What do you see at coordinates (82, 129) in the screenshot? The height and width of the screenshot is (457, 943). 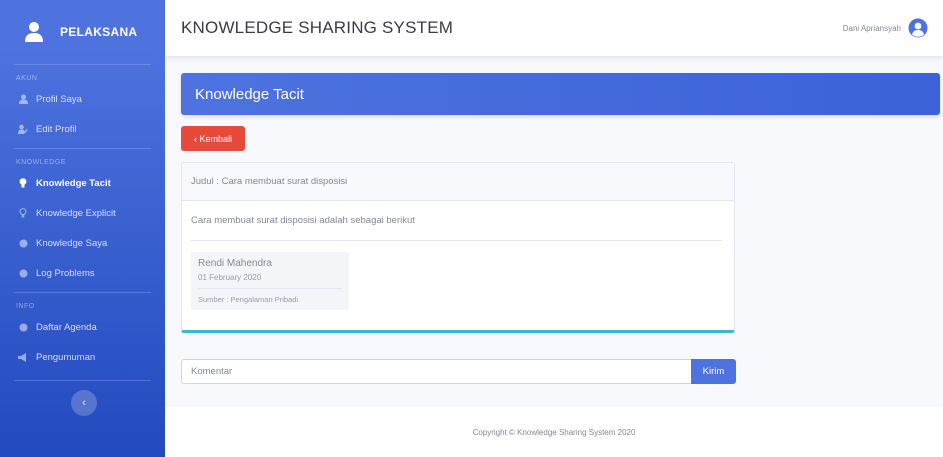 I see `sidebar-item-edit-profil: Edit Profil` at bounding box center [82, 129].